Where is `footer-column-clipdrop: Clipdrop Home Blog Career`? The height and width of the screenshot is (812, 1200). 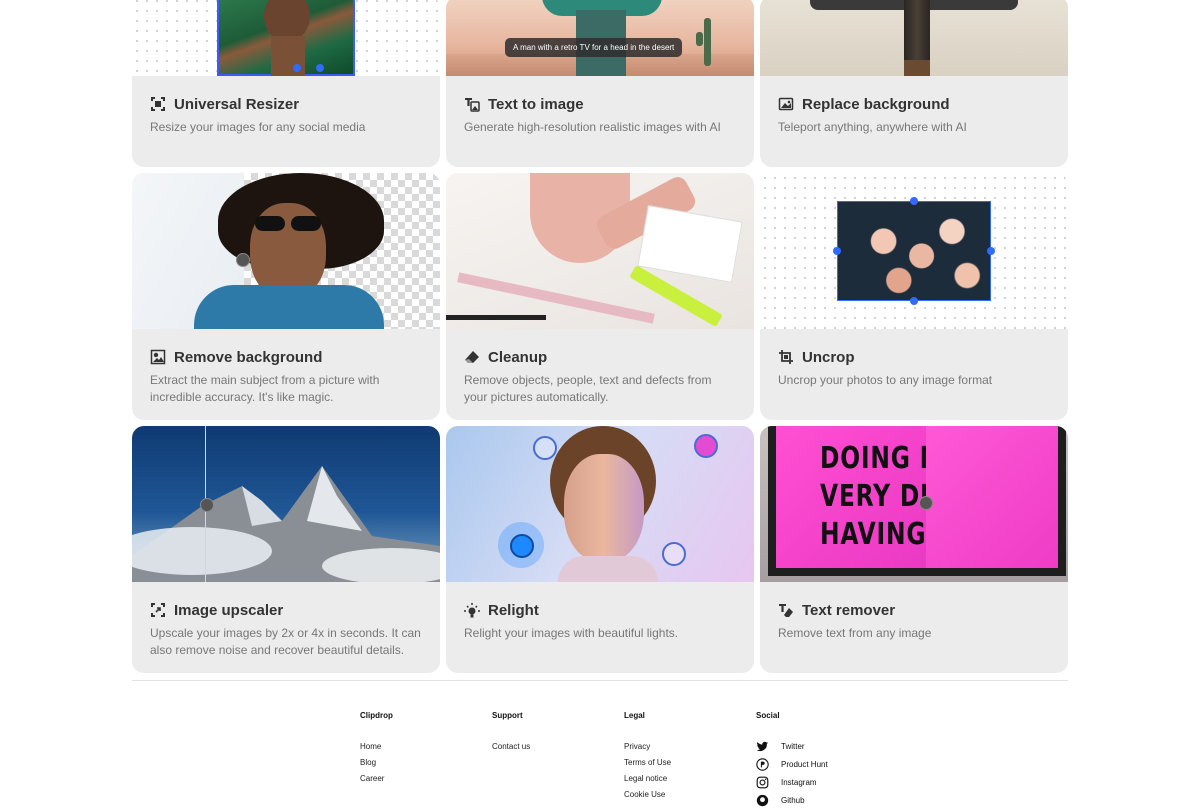
footer-column-clipdrop: Clipdrop Home Blog Career is located at coordinates (376, 750).